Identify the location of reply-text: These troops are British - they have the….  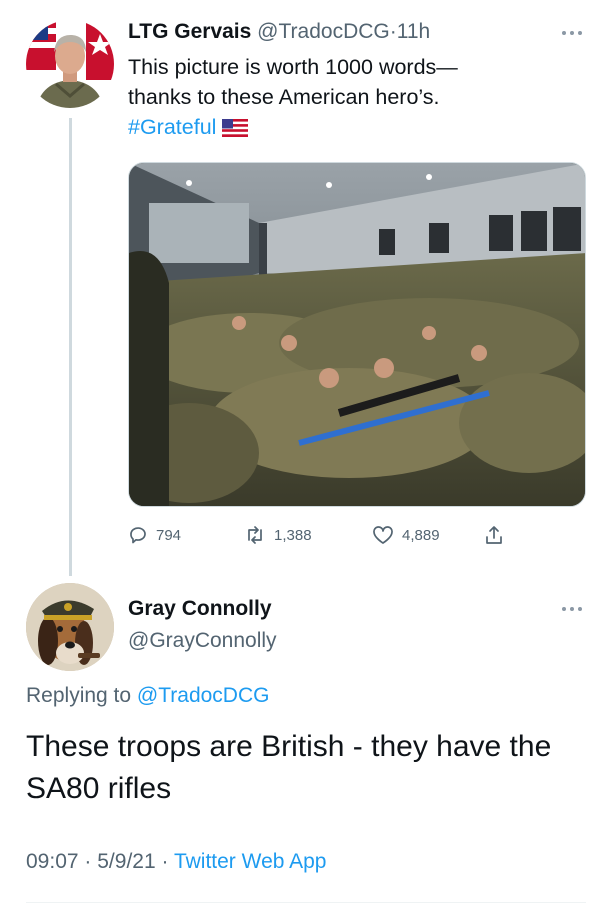
(289, 767).